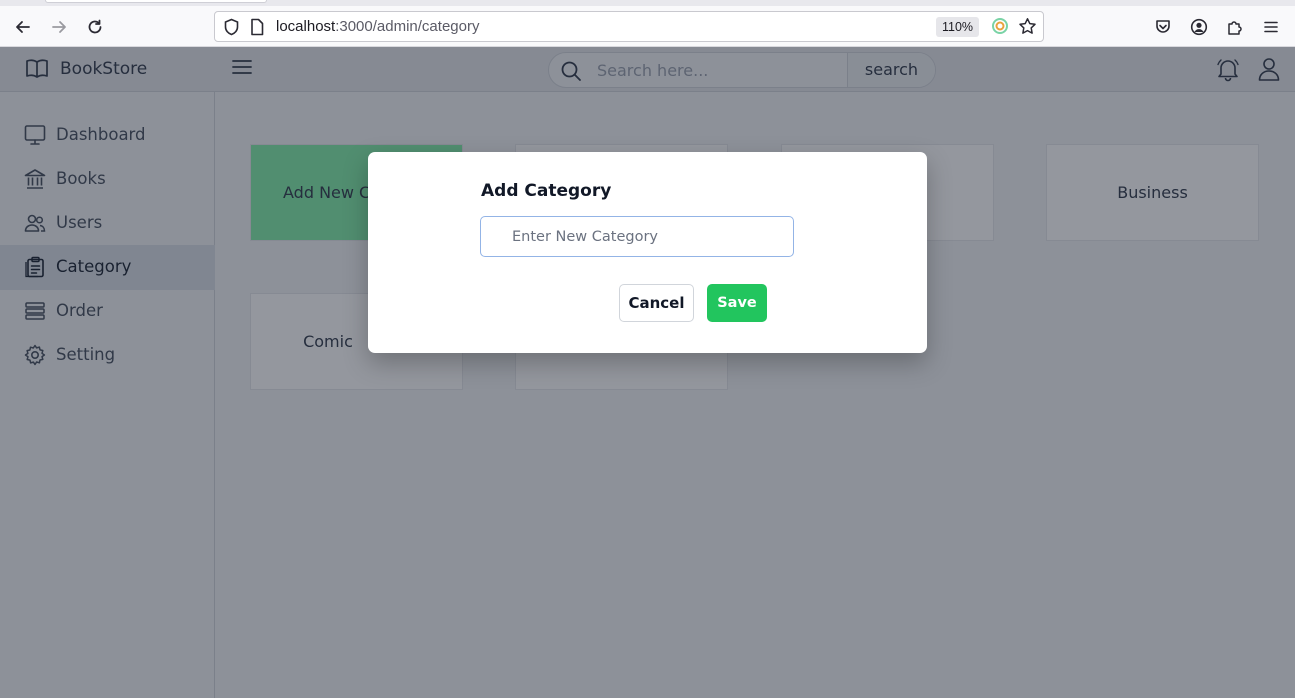 The image size is (1295, 698). I want to click on browser-toolbar: localhost:3000/admin/category 110%, so click(647, 26).